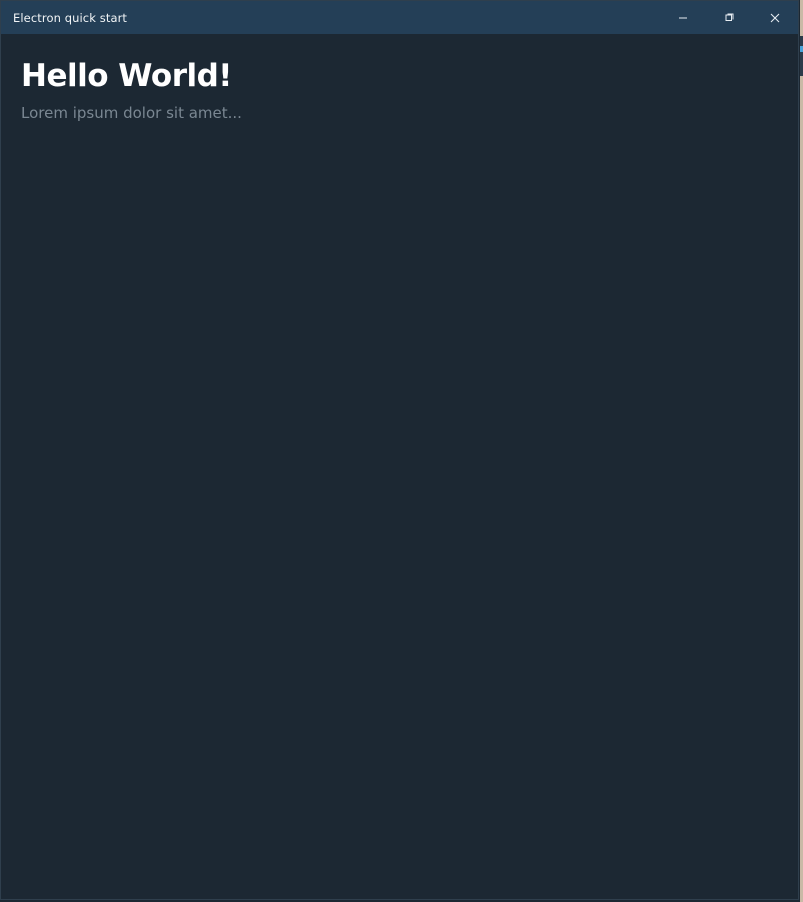  Describe the element at coordinates (70, 17) in the screenshot. I see `window-title: Electron quick start` at that location.